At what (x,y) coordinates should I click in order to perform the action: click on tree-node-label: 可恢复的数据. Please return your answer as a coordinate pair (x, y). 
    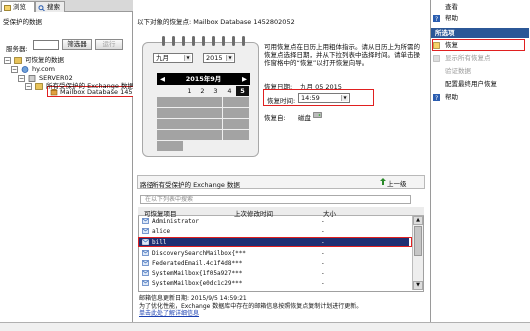
    Looking at the image, I should click on (44, 60).